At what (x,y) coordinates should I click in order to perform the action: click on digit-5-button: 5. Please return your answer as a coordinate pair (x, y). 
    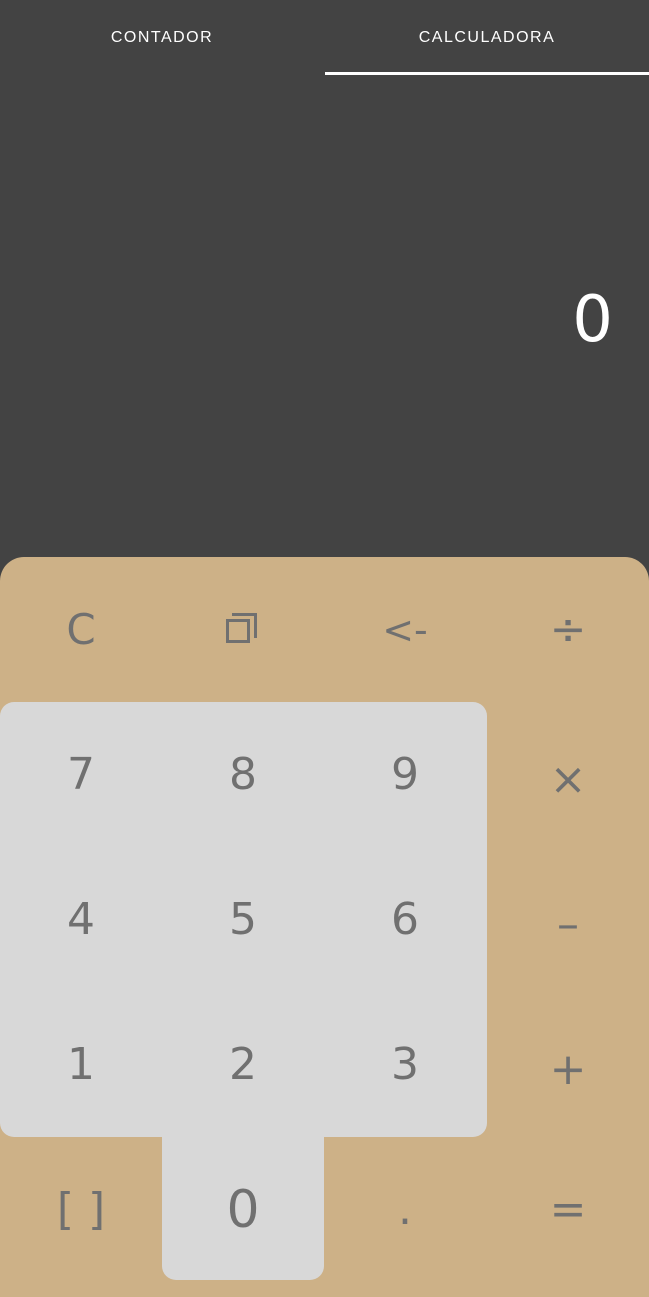
    Looking at the image, I should click on (243, 919).